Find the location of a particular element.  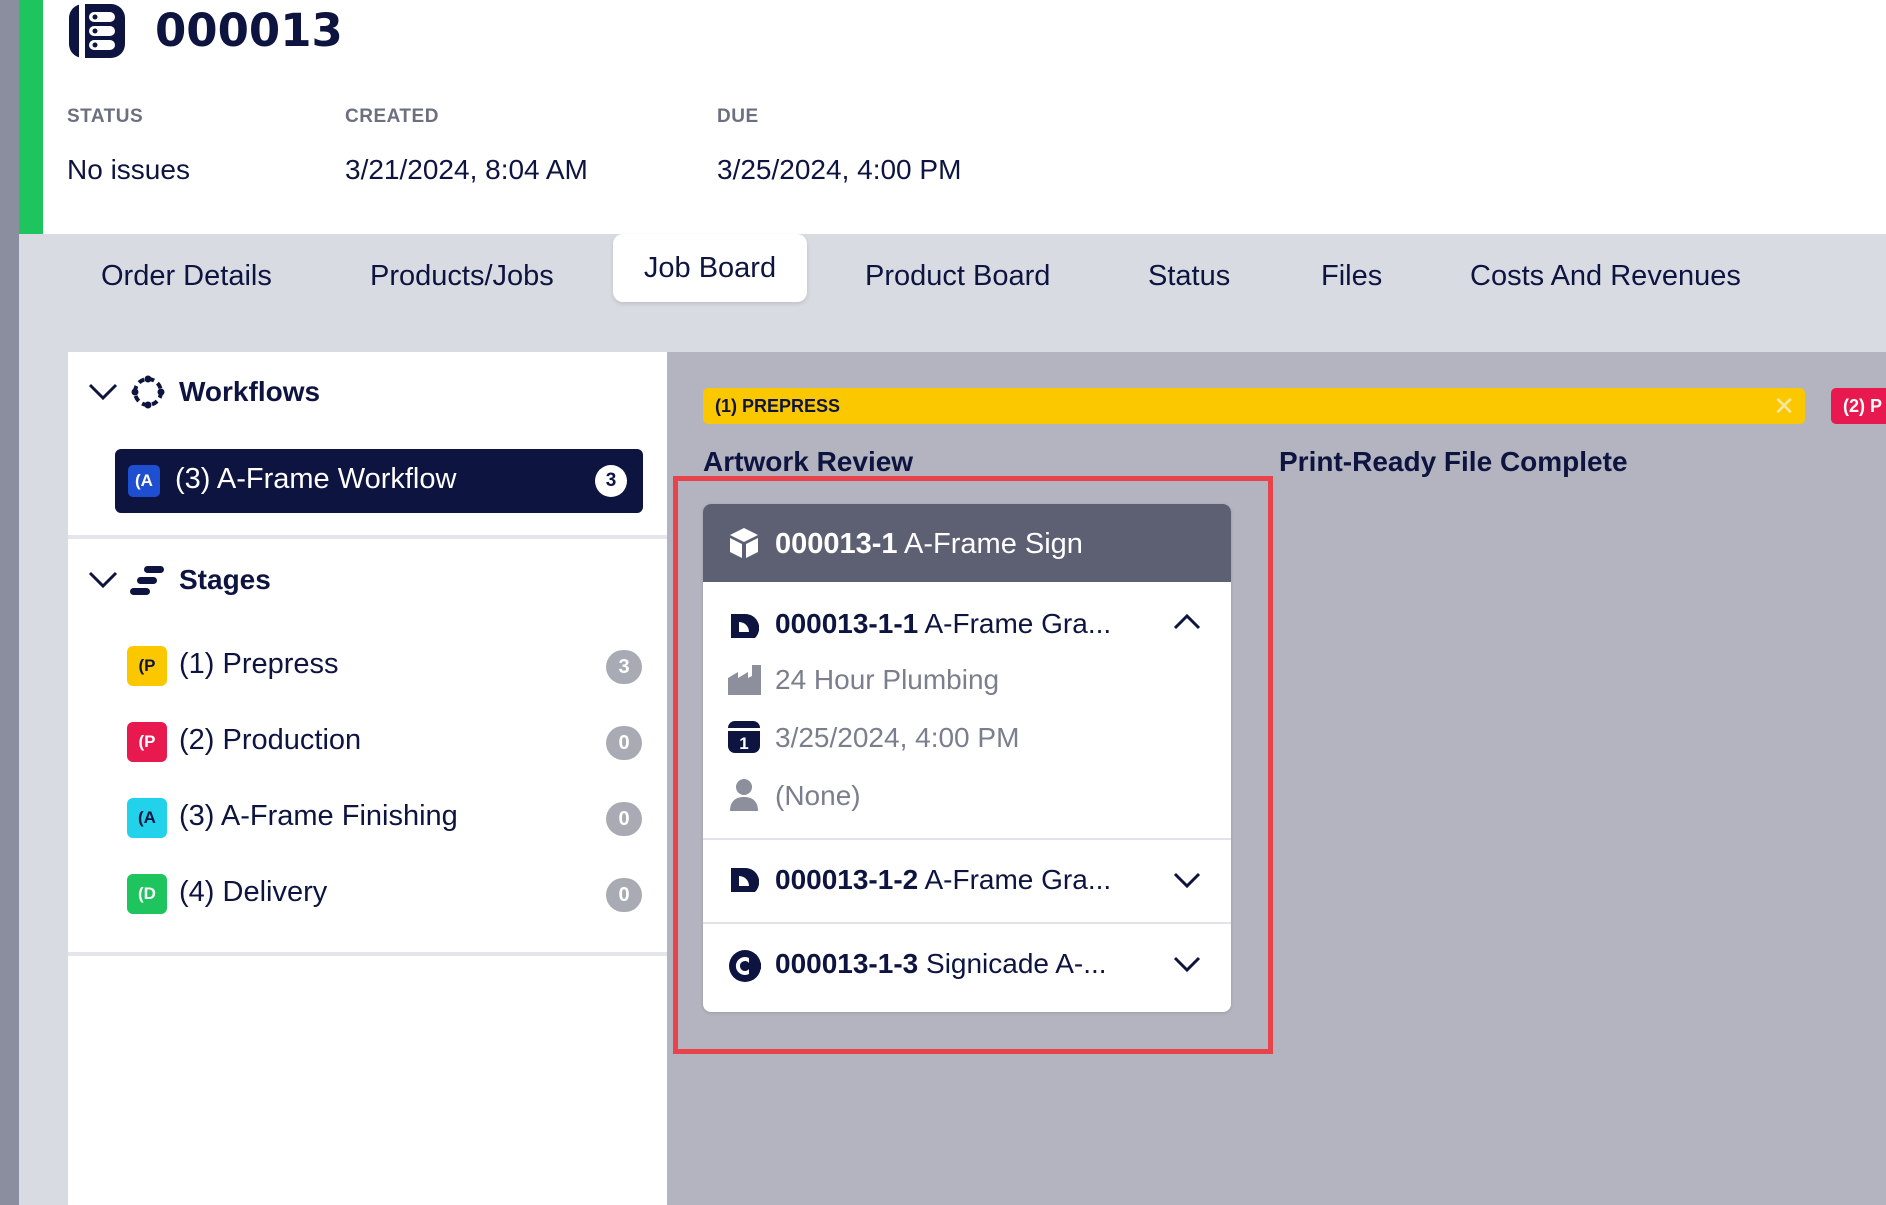

workflow-icon is located at coordinates (148, 392).